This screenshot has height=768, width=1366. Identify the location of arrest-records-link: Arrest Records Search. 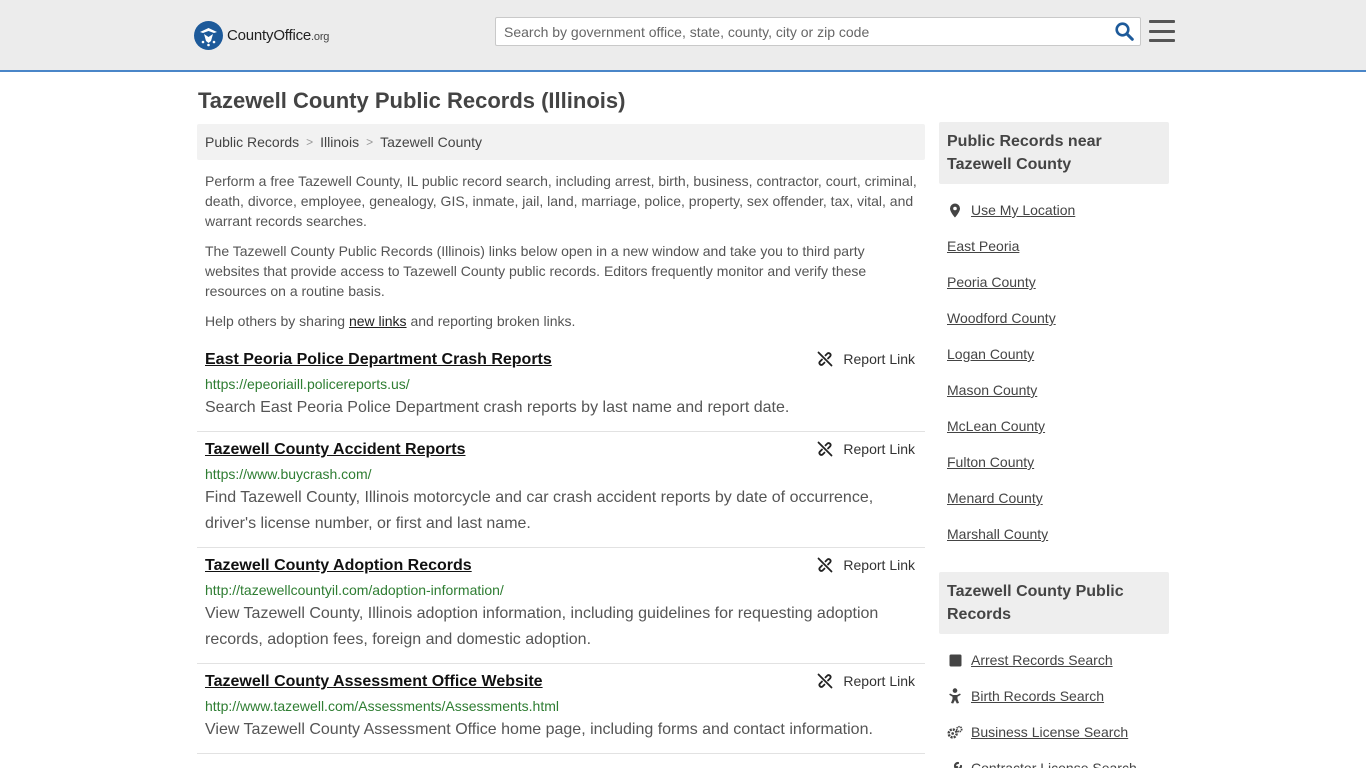
(1042, 660).